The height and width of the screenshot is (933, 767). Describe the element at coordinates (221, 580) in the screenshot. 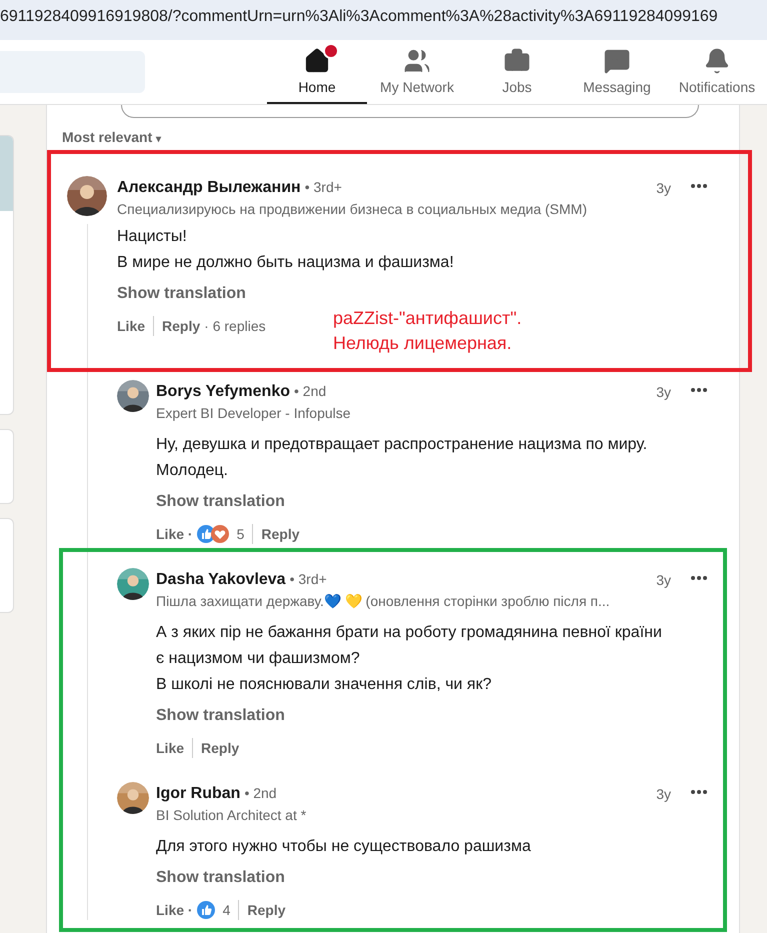

I see `author-name: Dasha Yakovleva` at that location.